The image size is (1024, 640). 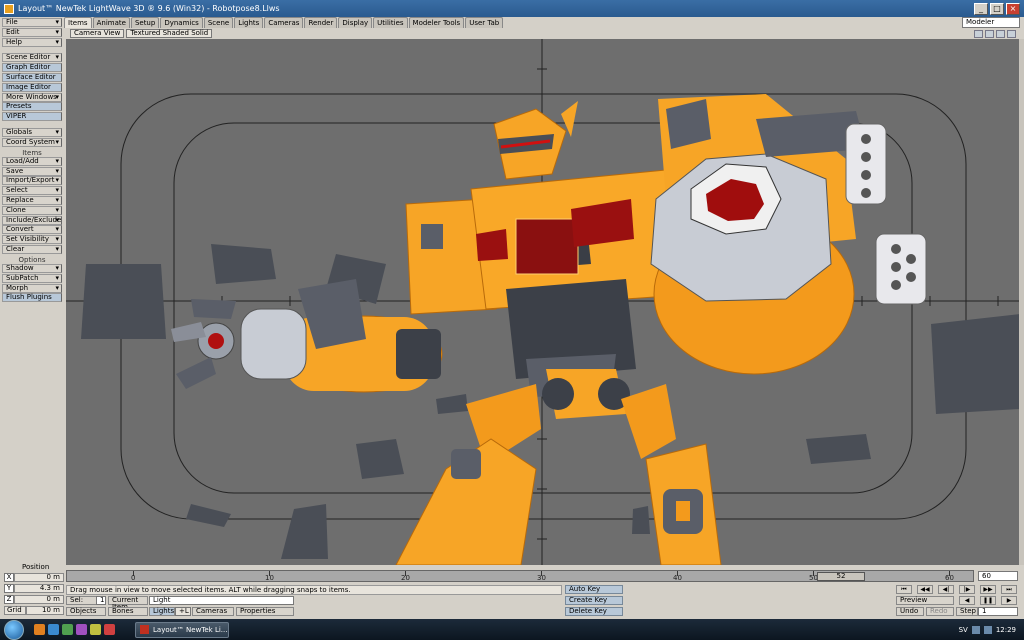 I want to click on current-frame-handle: 52, so click(x=841, y=576).